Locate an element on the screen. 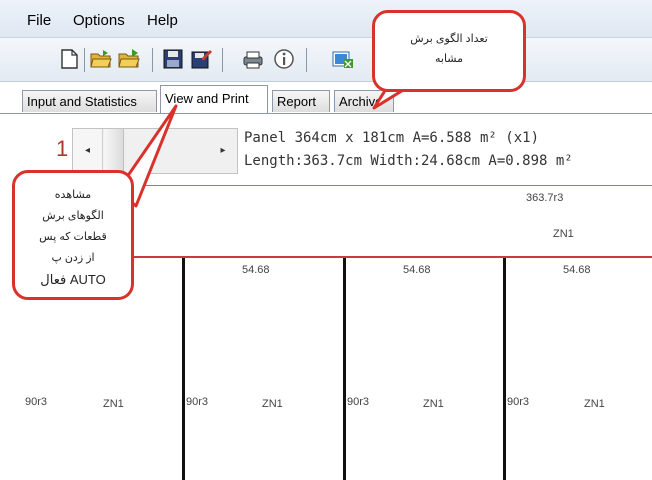 This screenshot has width=652, height=480. open-folder-icon is located at coordinates (101, 59).